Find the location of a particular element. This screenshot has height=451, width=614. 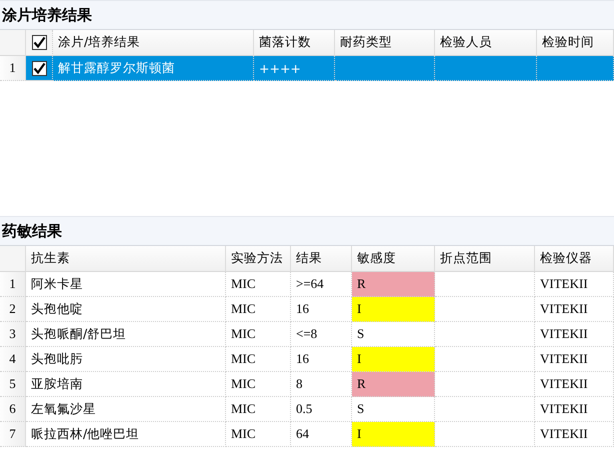

row-number: 3 is located at coordinates (13, 334).